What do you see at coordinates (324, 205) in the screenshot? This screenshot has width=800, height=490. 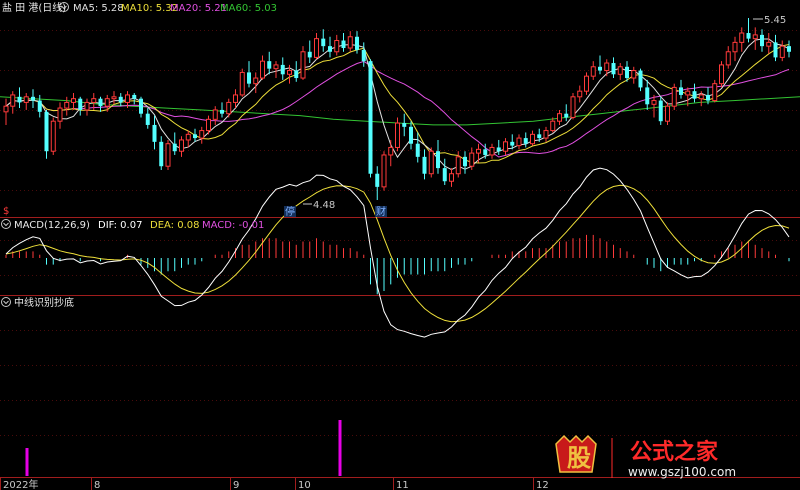 I see `low-price-label: 4.48` at bounding box center [324, 205].